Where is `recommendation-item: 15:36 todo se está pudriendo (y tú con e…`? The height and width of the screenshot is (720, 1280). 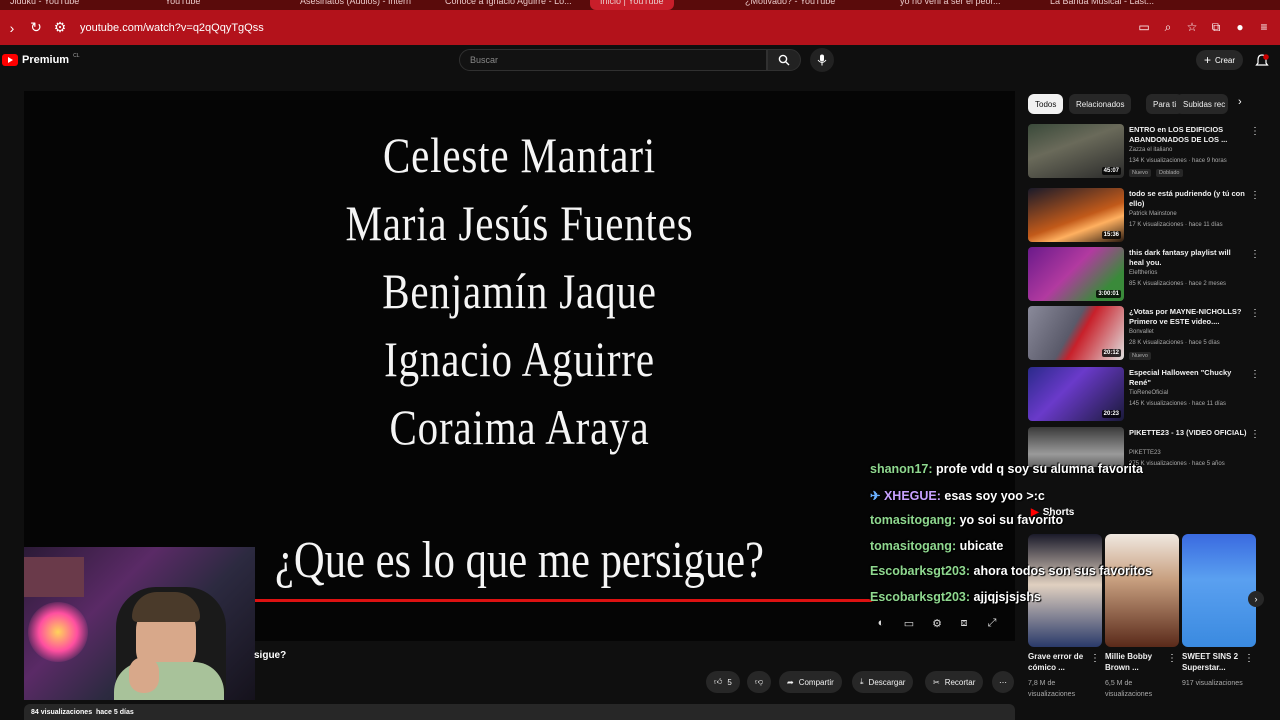
recommendation-item: 15:36 todo se está pudriendo (y tú con e… is located at coordinates (1148, 216).